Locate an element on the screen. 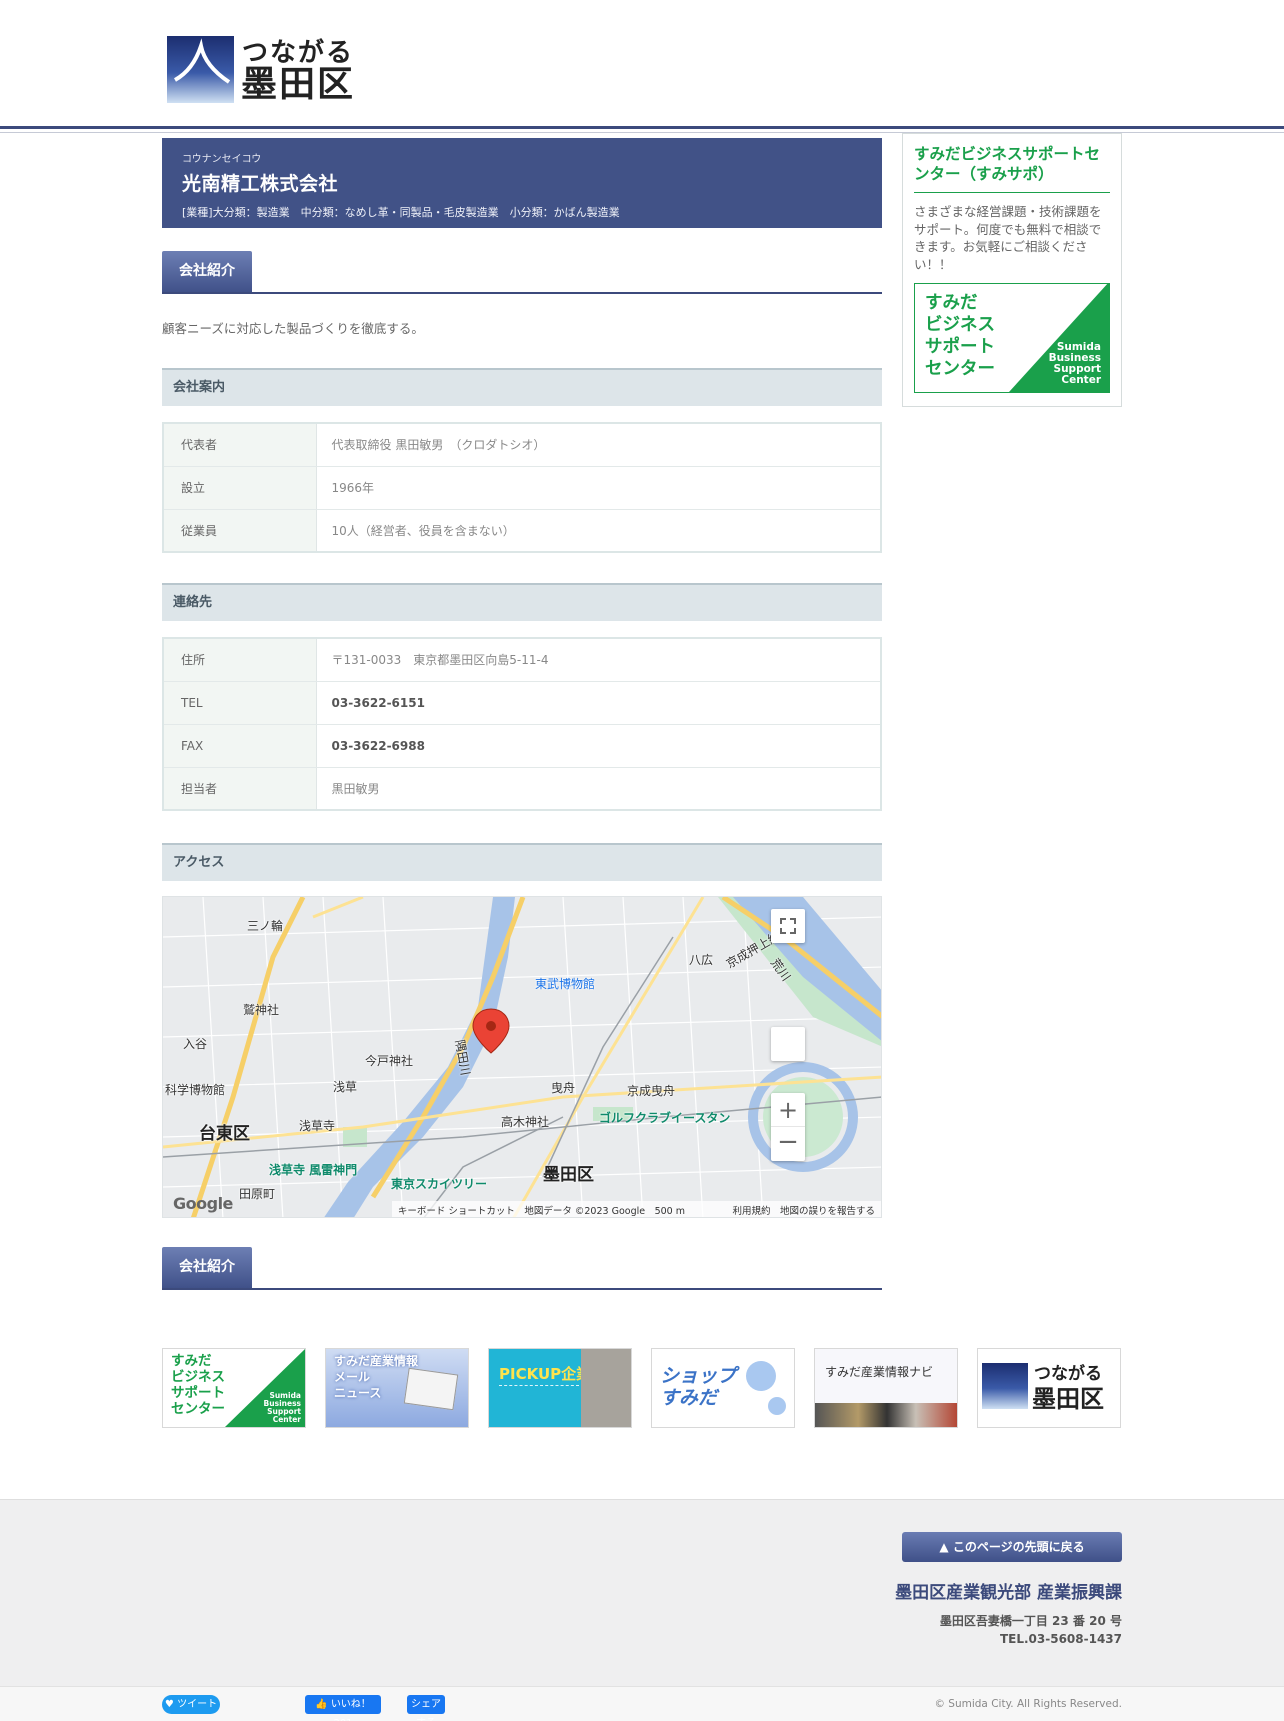 The height and width of the screenshot is (1721, 1284). map-label-sanno: 三ノ輪 is located at coordinates (265, 926).